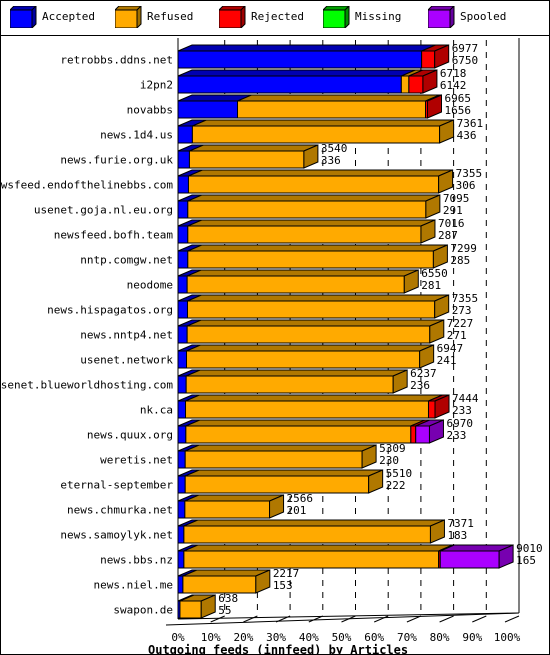 The width and height of the screenshot is (550, 655). What do you see at coordinates (526, 560) in the screenshot?
I see `second-value-label: 165` at bounding box center [526, 560].